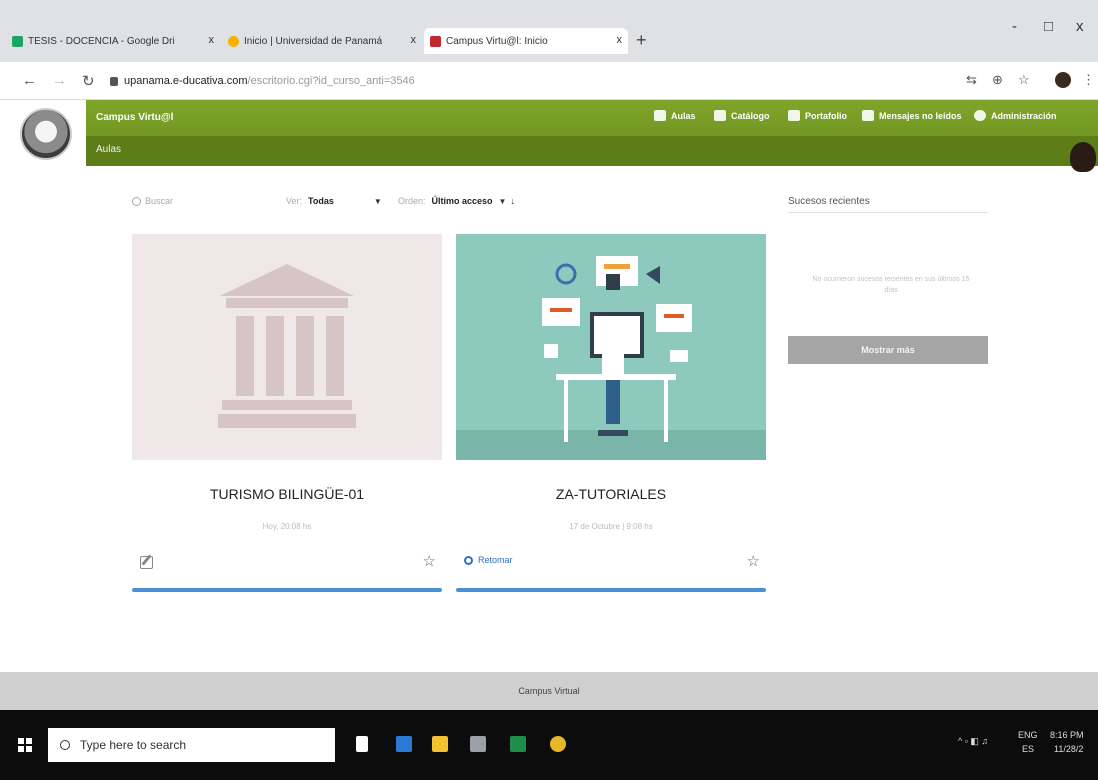  I want to click on language-indicator: ENG, so click(1028, 735).